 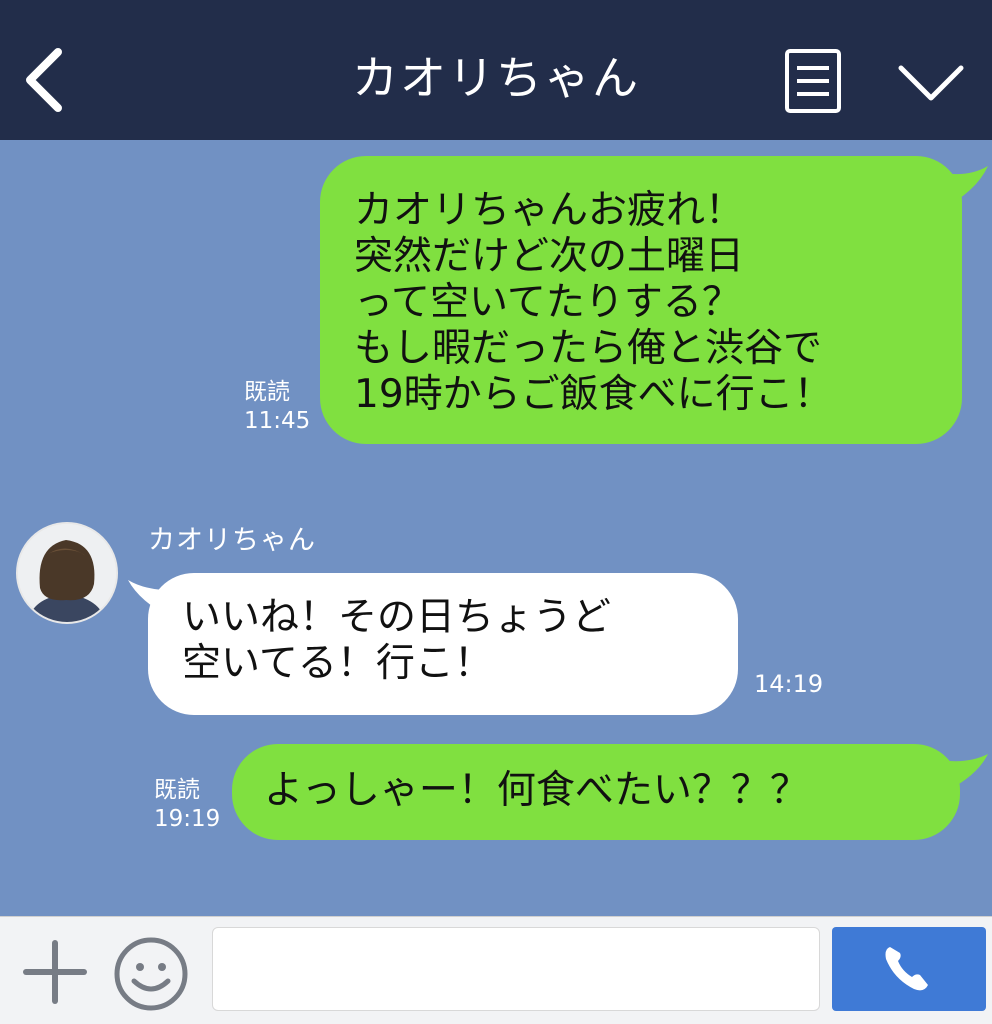 I want to click on add-attachment-button, so click(x=55, y=972).